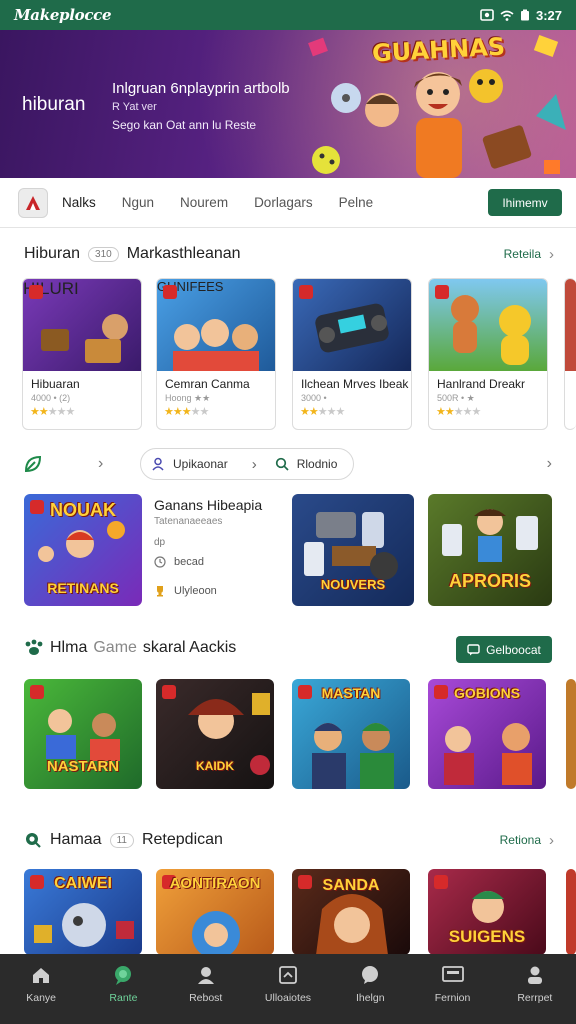 This screenshot has height=1024, width=576. What do you see at coordinates (189, 647) in the screenshot?
I see `section-subtitle: skaral Aackis` at bounding box center [189, 647].